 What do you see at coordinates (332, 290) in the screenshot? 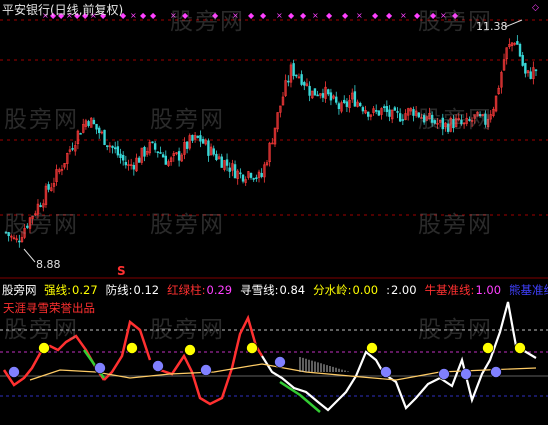
I see `legend-label: 分水岭:` at bounding box center [332, 290].